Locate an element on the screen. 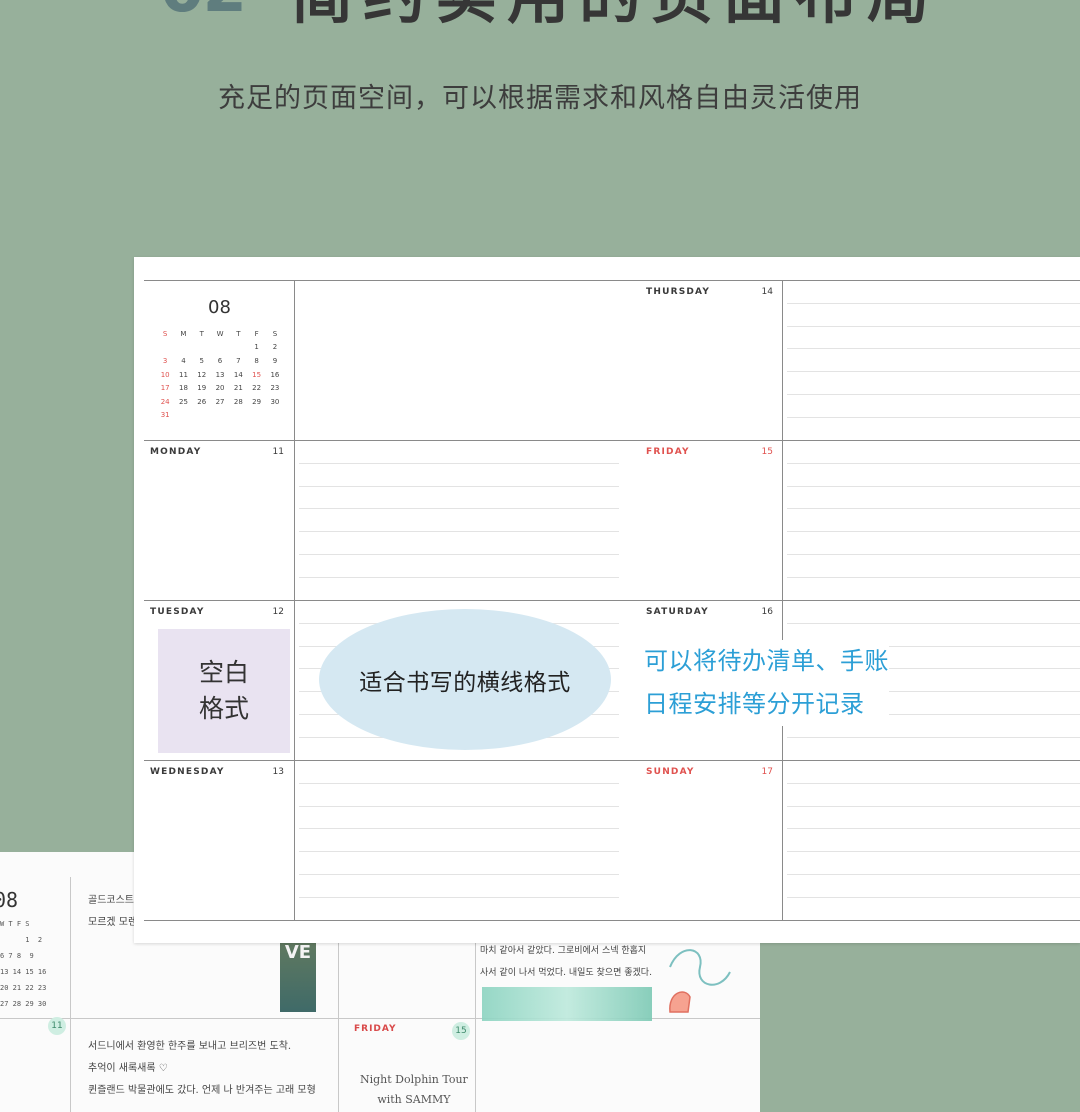  mini-calendar-day: 22 is located at coordinates (257, 388).